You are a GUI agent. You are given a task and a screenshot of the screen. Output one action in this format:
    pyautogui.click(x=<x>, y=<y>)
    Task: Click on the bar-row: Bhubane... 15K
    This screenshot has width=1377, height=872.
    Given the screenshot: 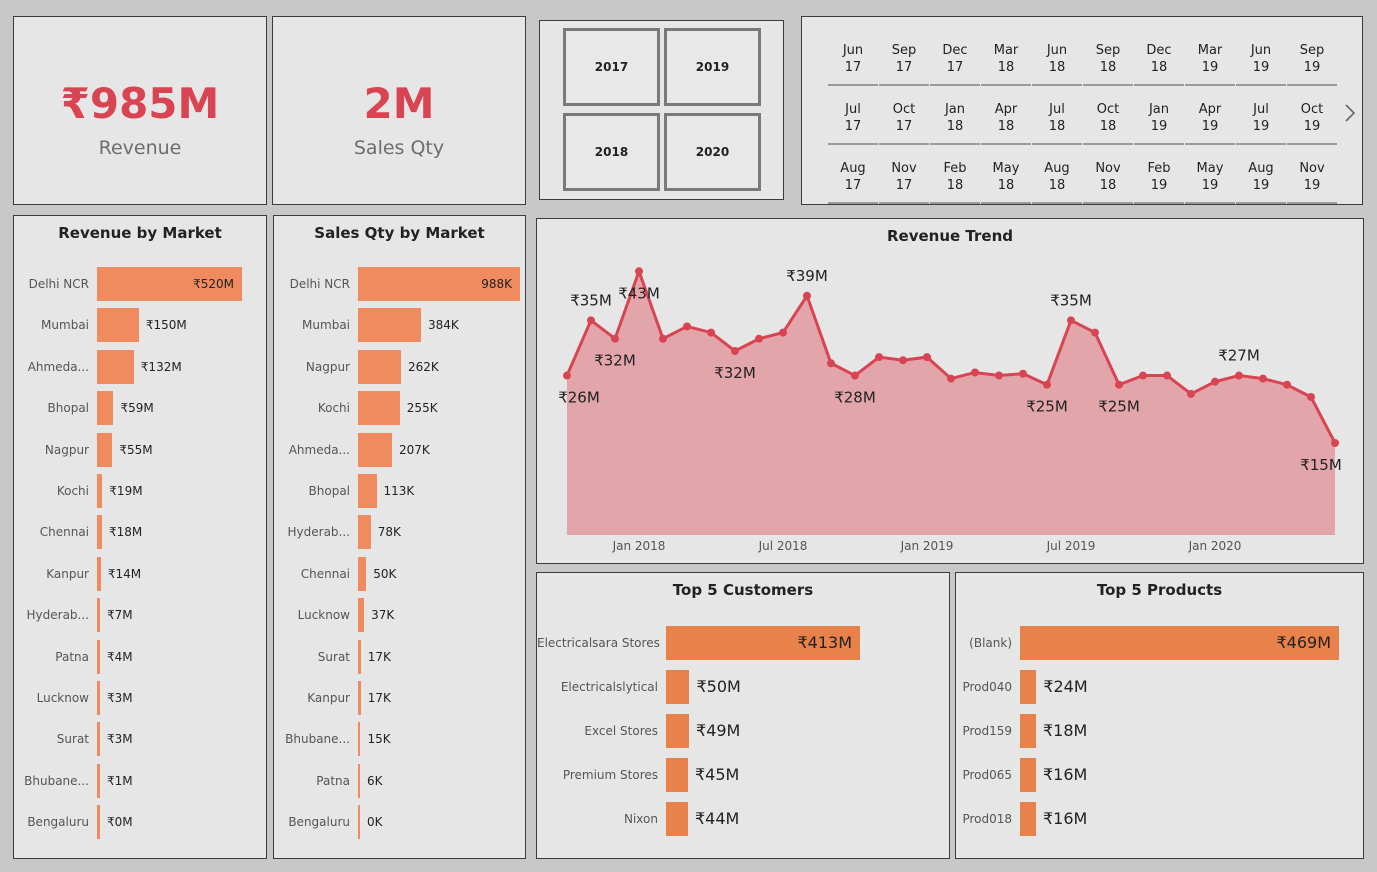 What is the action you would take?
    pyautogui.click(x=399, y=739)
    